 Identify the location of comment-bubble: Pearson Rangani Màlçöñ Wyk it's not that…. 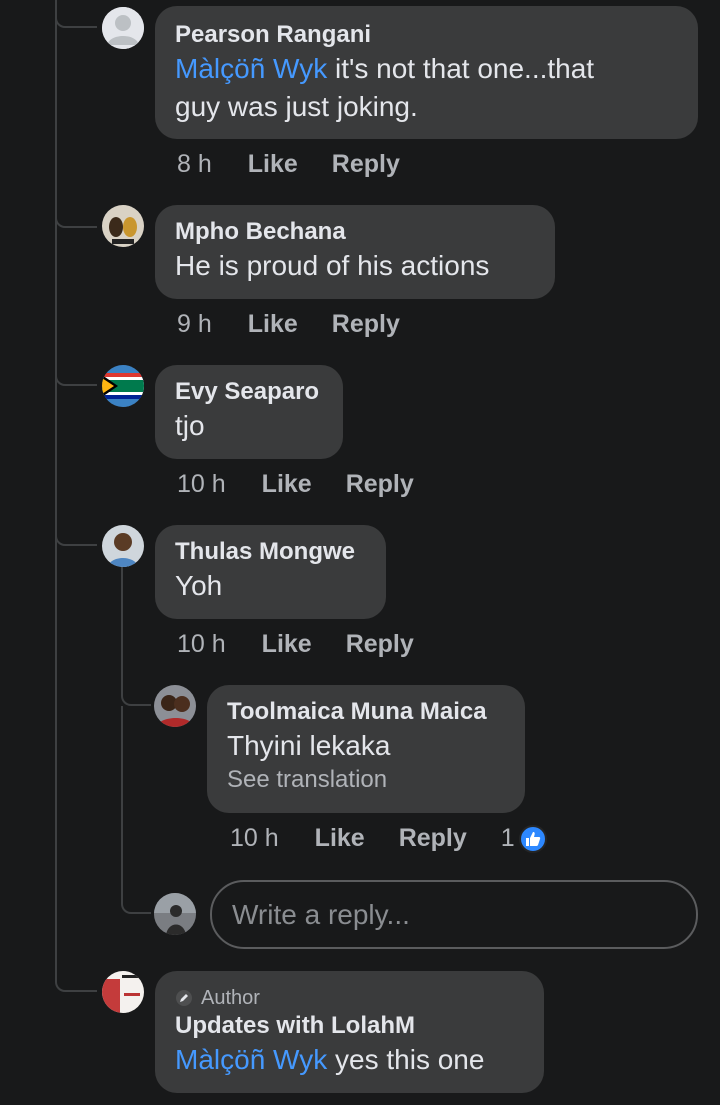
(426, 72).